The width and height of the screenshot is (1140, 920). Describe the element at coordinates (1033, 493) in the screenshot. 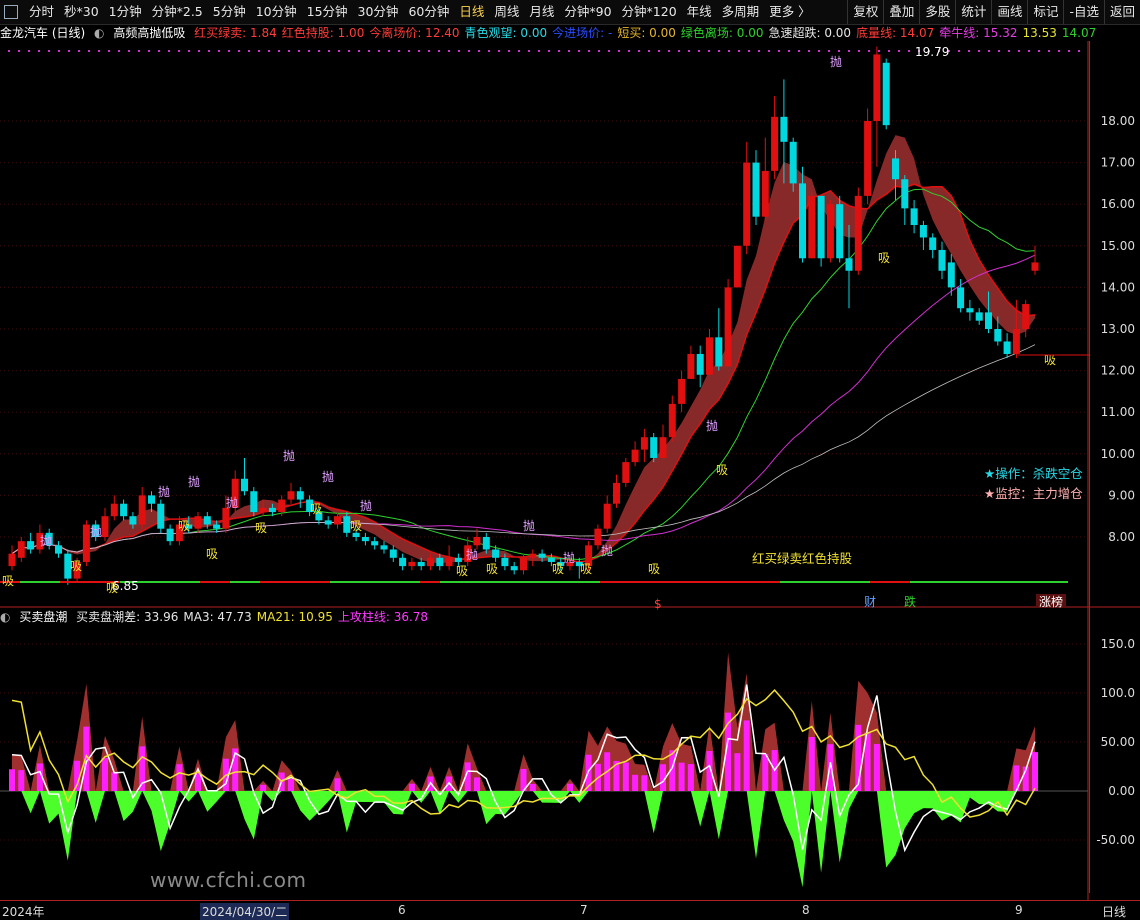

I see `monitor-label: ★监控：主力增仓` at that location.